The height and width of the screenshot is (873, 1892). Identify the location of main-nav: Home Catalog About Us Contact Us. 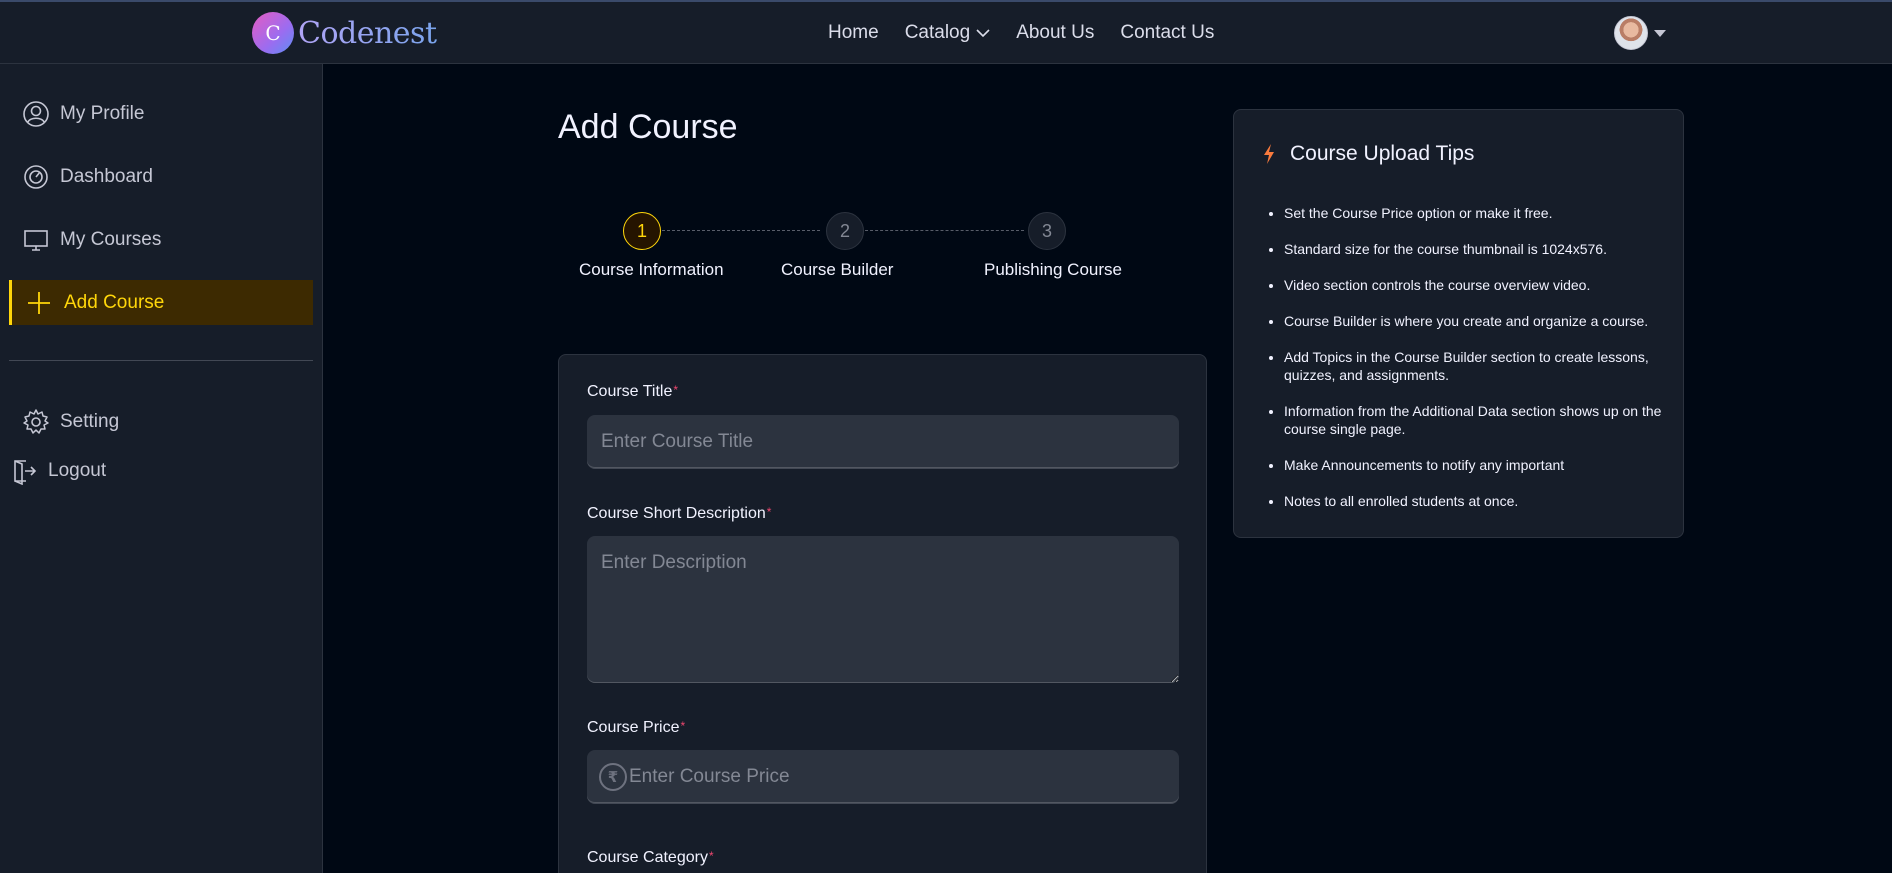
(1034, 33).